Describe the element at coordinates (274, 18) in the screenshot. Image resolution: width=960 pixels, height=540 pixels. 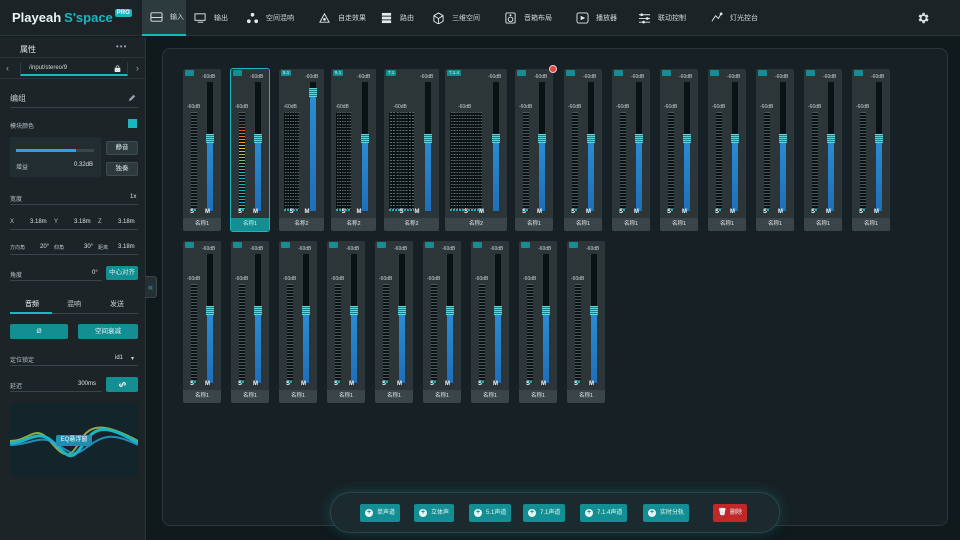
I see `tab-spatial-reverb: 空间混响` at that location.